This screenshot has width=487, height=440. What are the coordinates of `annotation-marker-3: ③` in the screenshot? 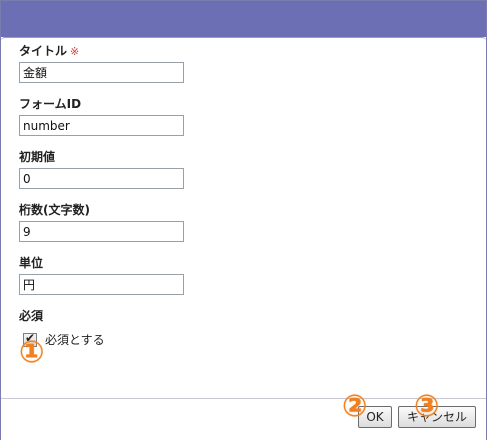 It's located at (427, 406).